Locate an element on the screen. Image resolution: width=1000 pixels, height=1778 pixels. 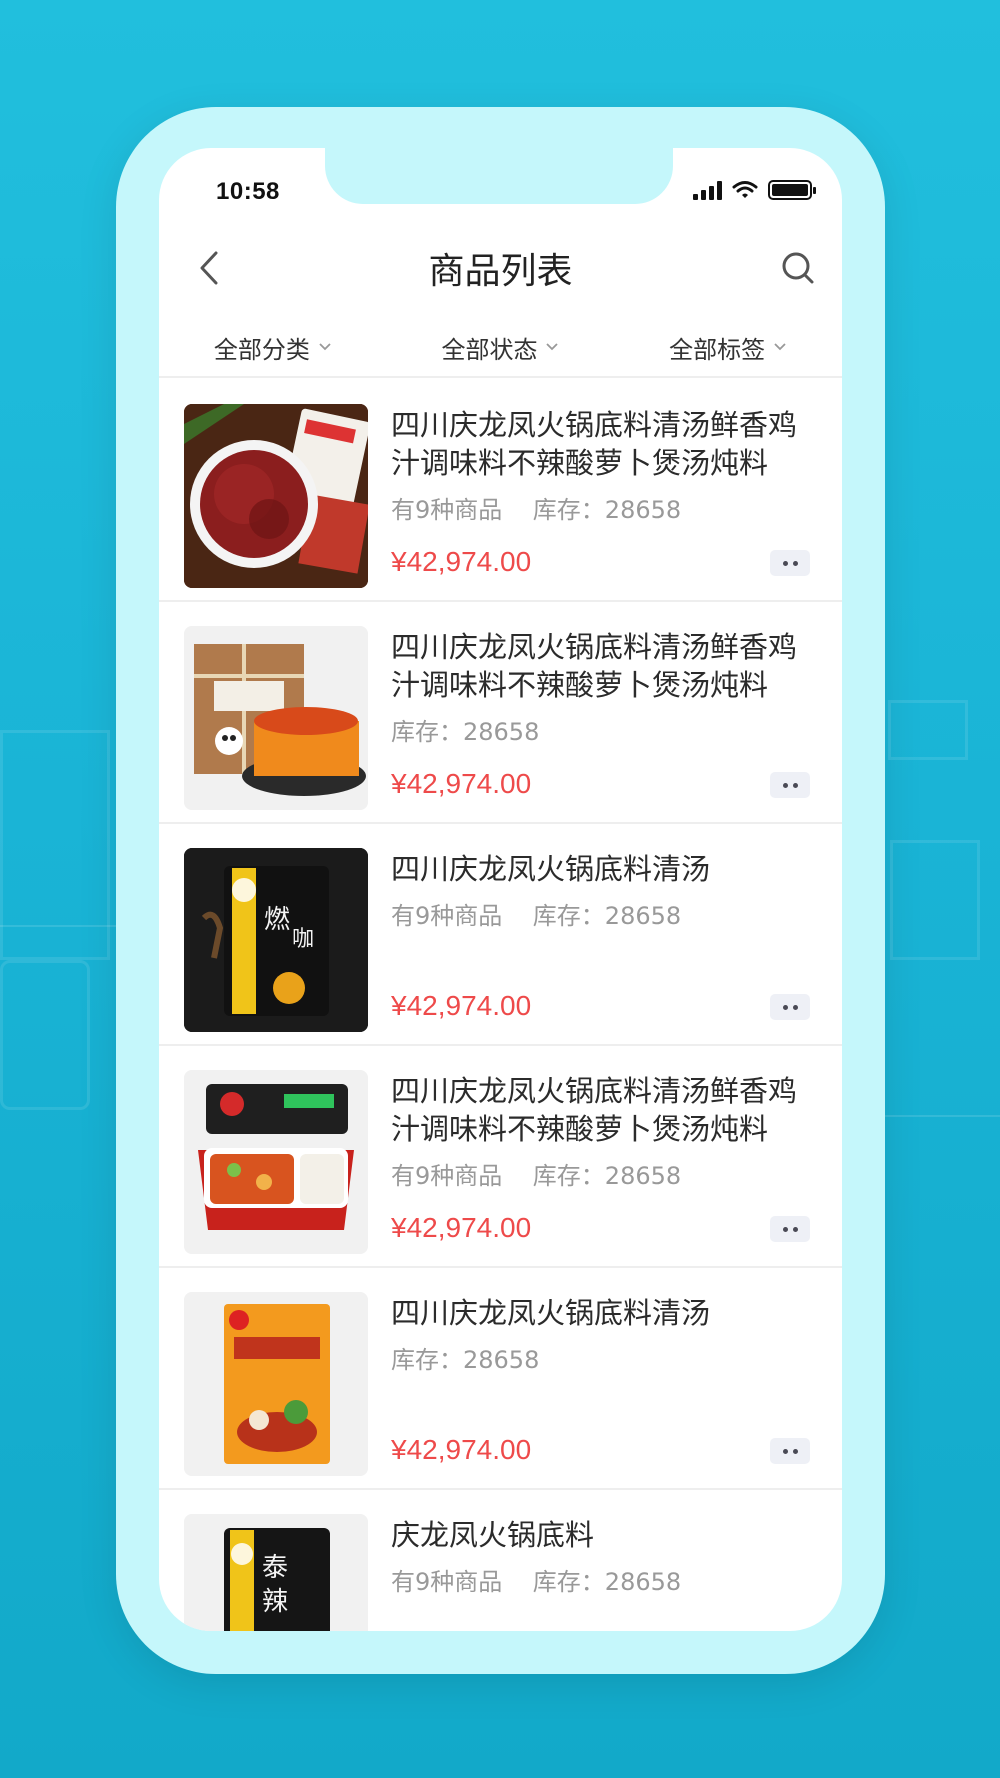
product-title: 庆龙凤火锅底料 is located at coordinates (493, 1535).